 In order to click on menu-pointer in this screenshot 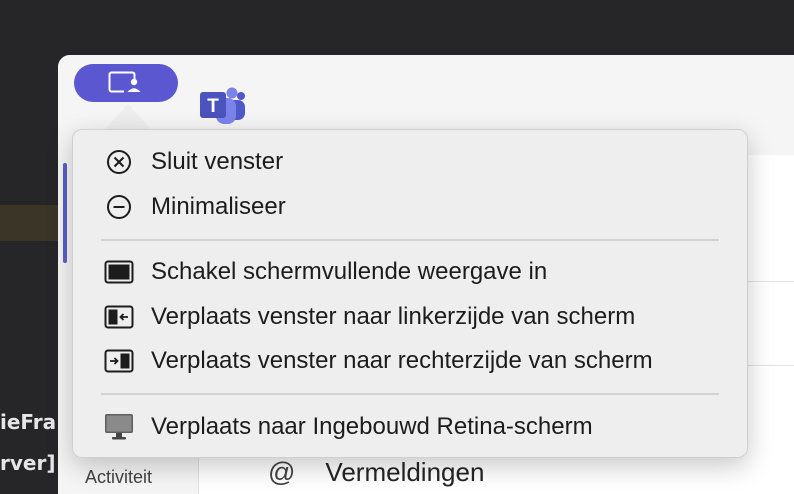, I will do `click(128, 117)`.